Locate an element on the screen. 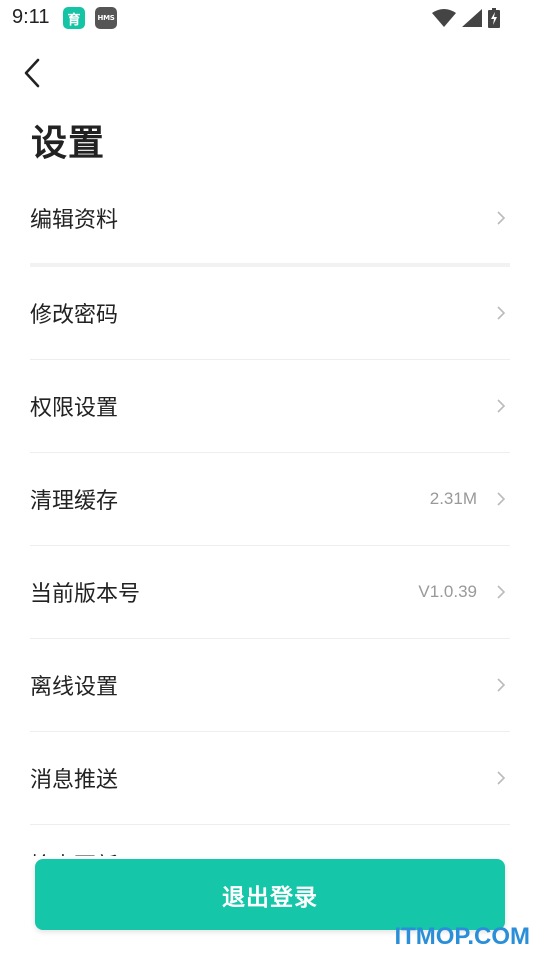 The width and height of the screenshot is (540, 960). status-icons is located at coordinates (466, 18).